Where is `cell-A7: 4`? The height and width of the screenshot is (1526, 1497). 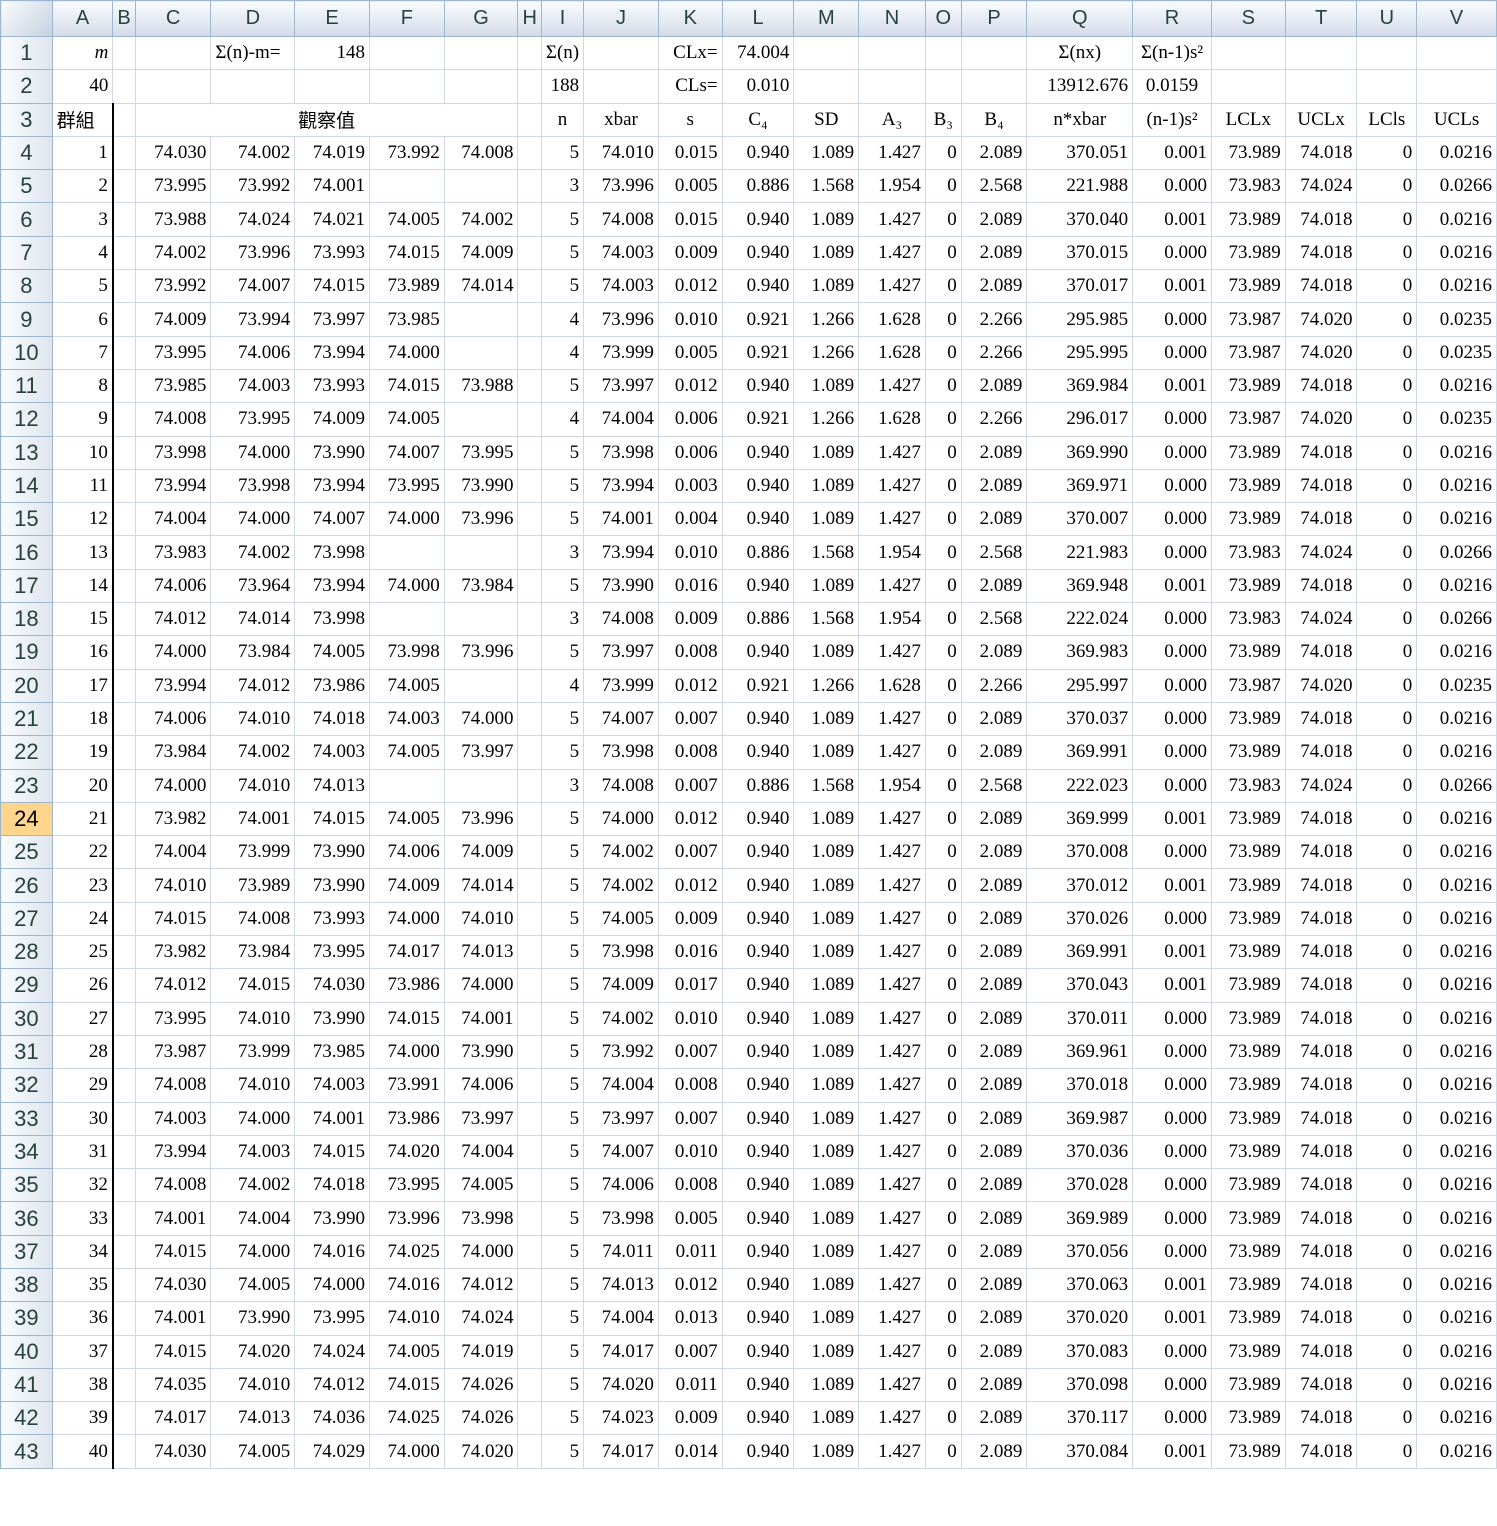 cell-A7: 4 is located at coordinates (82, 253).